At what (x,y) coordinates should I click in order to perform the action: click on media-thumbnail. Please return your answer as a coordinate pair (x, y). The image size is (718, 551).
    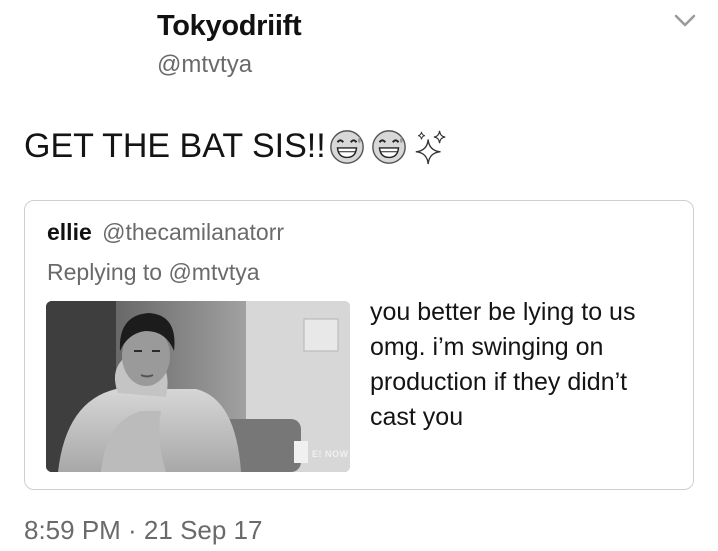
    Looking at the image, I should click on (198, 386).